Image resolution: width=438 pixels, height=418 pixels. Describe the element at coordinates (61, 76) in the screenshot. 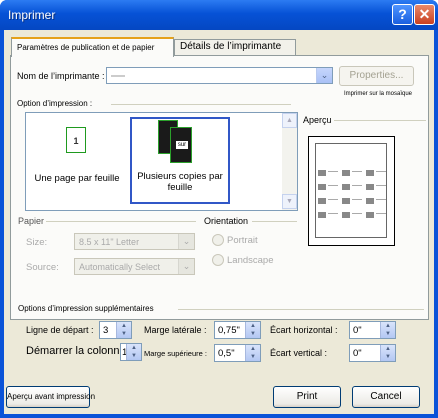

I see `printer-name-label: Nom de l’imprimante :` at that location.